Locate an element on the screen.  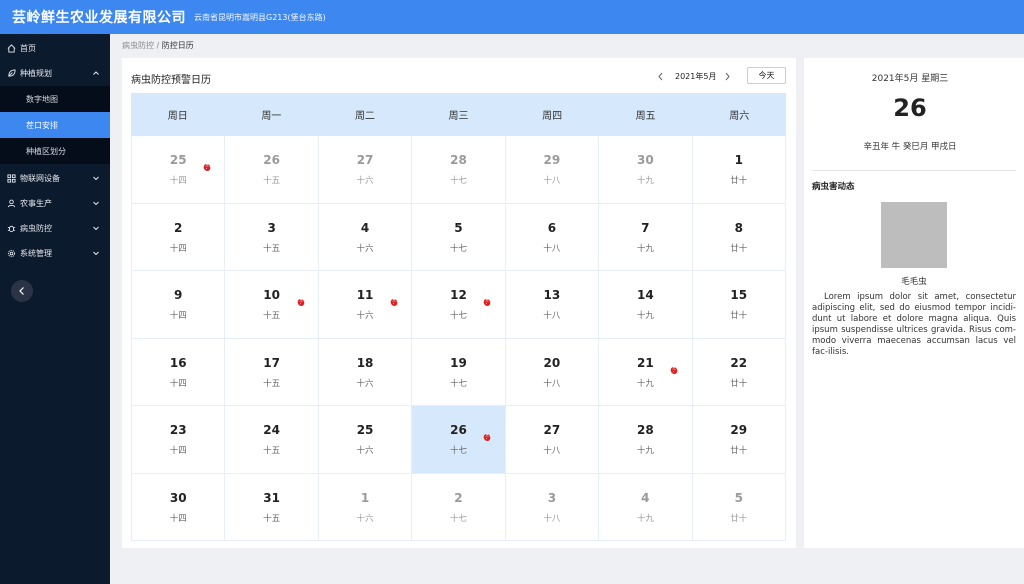
calendar-day-cell: 1 廿十 is located at coordinates (739, 170).